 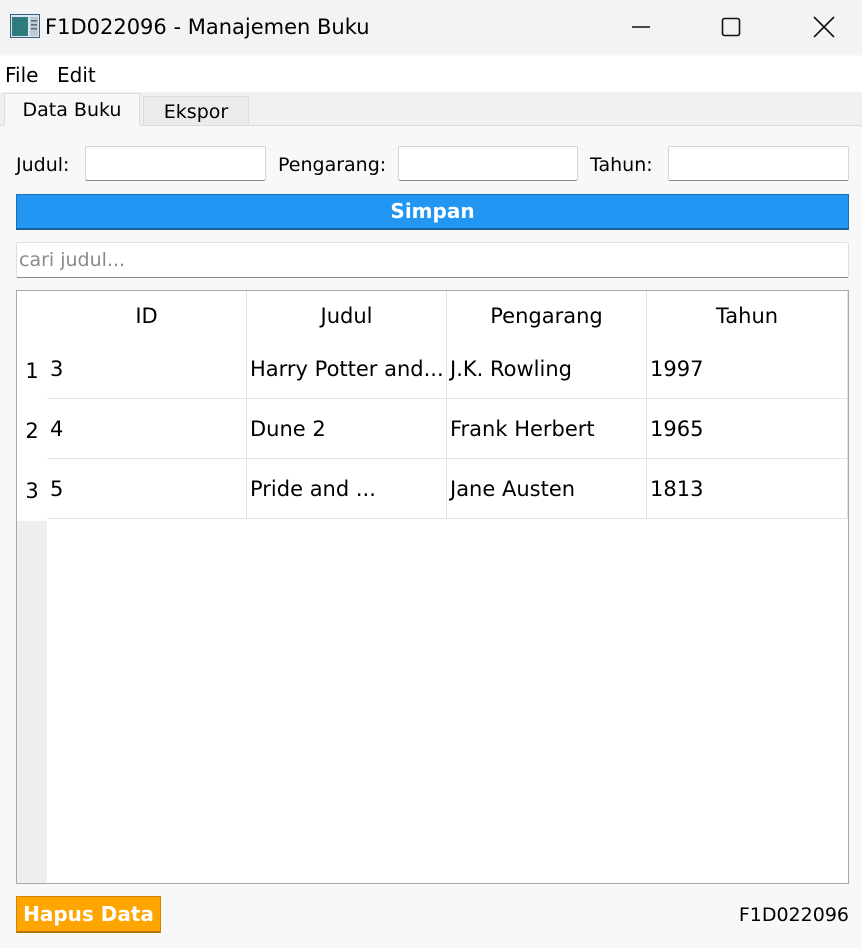 I want to click on minimize-button, so click(x=641, y=27).